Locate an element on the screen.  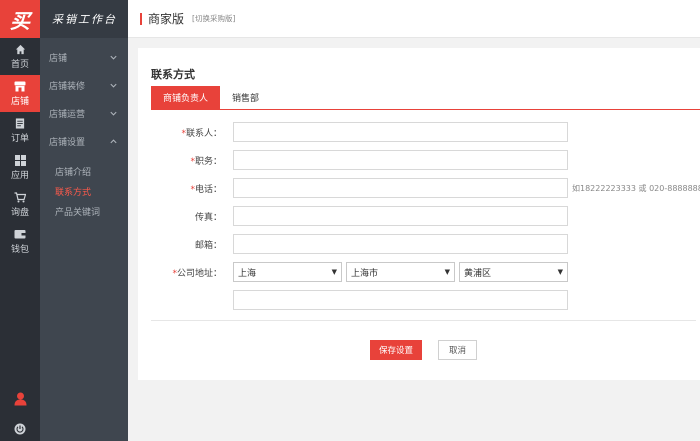
rail-label-wallet: 钱包 is located at coordinates (19, 249).